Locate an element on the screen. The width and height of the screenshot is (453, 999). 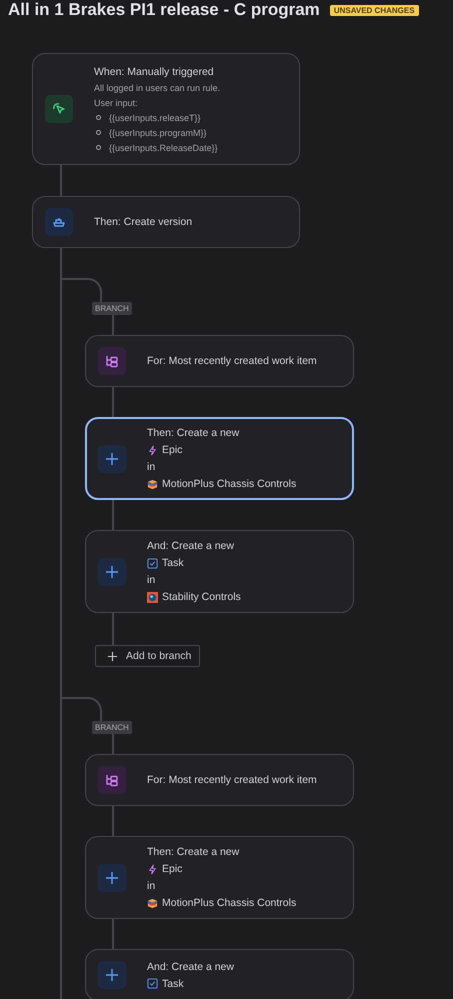
trigger-card: When: Manually triggered All logged in users can run rule. User input: {{userInputs.releaseT}} {{userInputs.programM}} {{userInputs.ReleaseDate}} is located at coordinates (166, 109).